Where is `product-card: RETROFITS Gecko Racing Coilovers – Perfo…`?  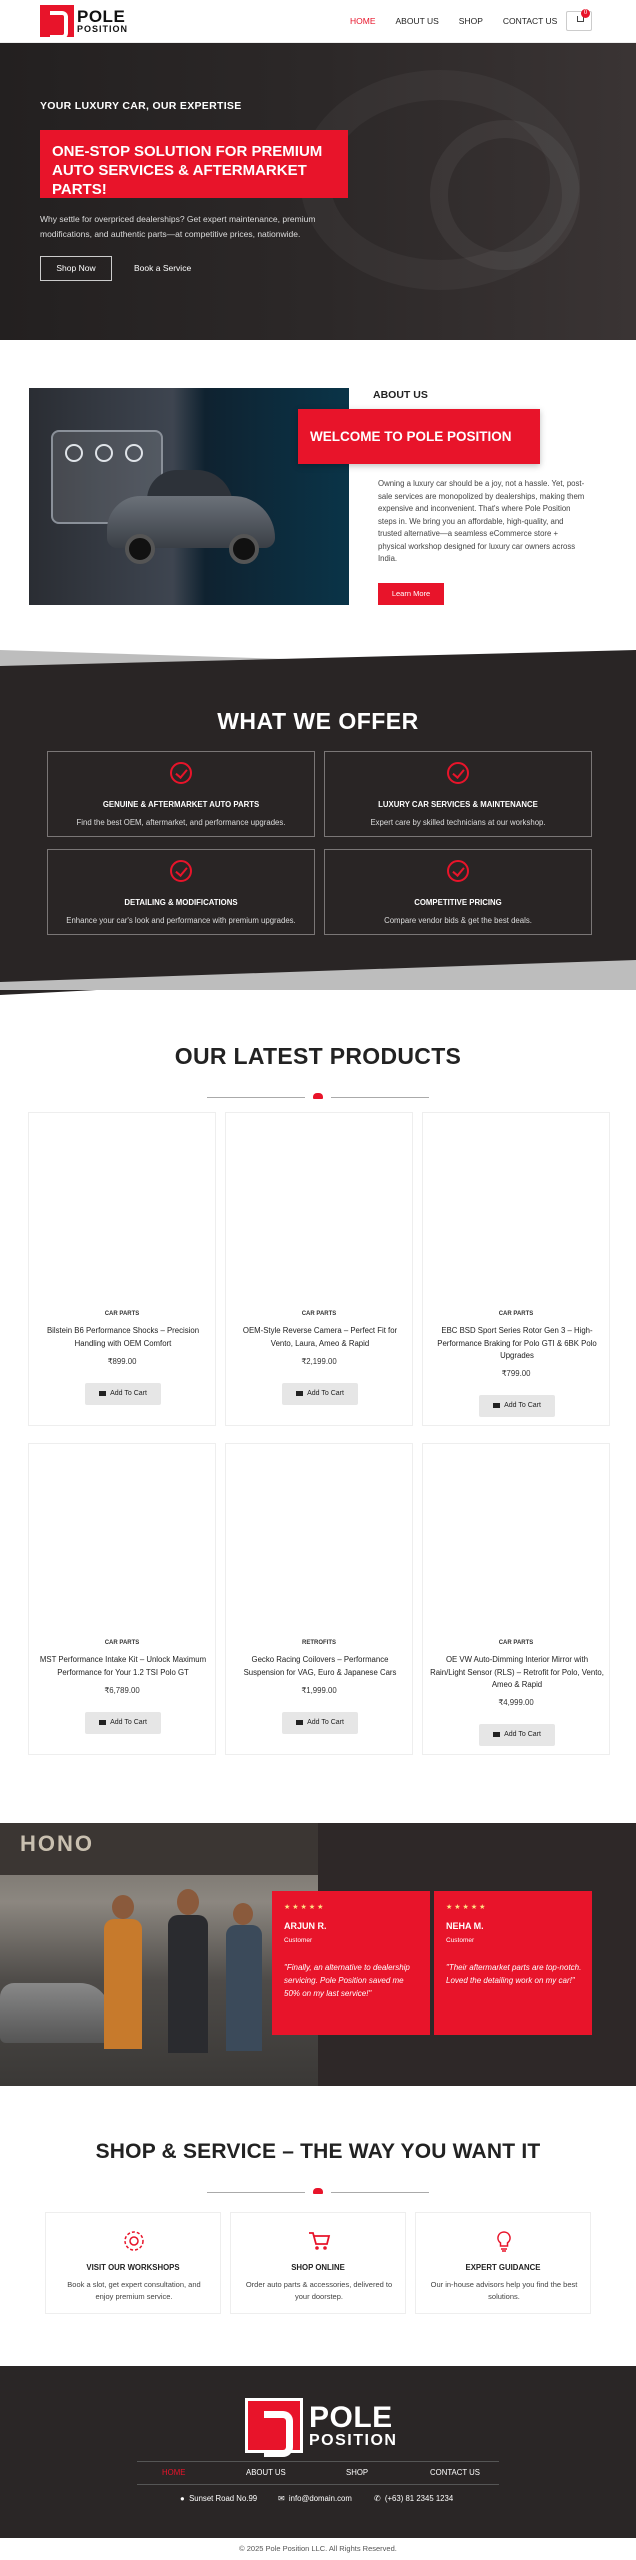
product-card: RETROFITS Gecko Racing Coilovers – Perfo… is located at coordinates (319, 1599).